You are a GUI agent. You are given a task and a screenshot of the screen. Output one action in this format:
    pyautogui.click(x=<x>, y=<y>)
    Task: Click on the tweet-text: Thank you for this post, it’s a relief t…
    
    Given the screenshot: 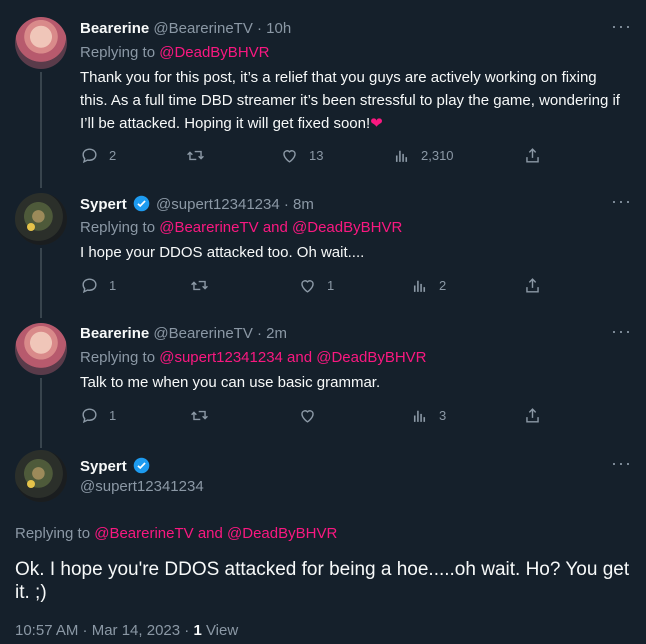 What is the action you would take?
    pyautogui.click(x=352, y=100)
    